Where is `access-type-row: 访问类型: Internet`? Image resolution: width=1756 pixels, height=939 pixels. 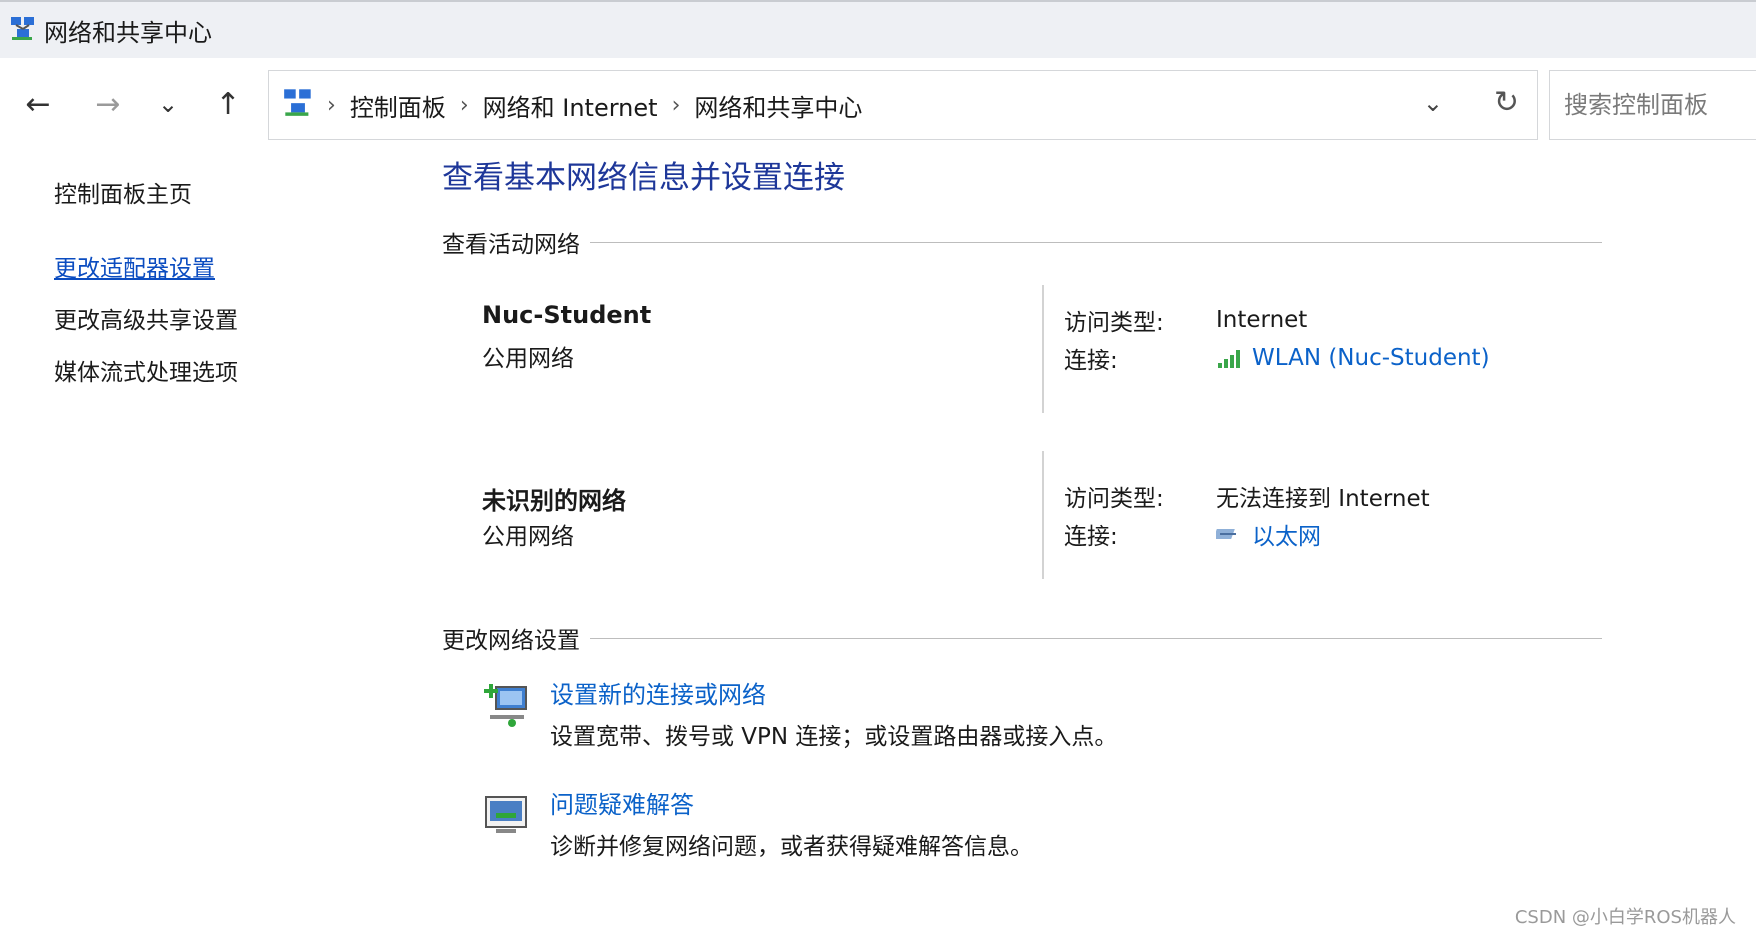
access-type-row: 访问类型: Internet is located at coordinates (1185, 320).